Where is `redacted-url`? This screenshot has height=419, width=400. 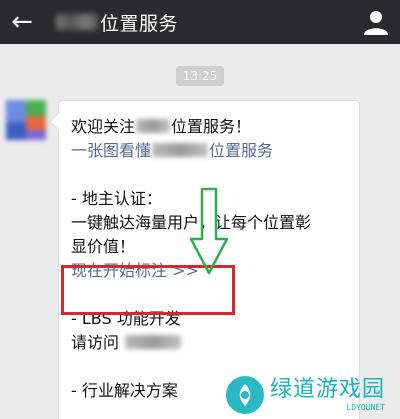 redacted-url is located at coordinates (153, 342).